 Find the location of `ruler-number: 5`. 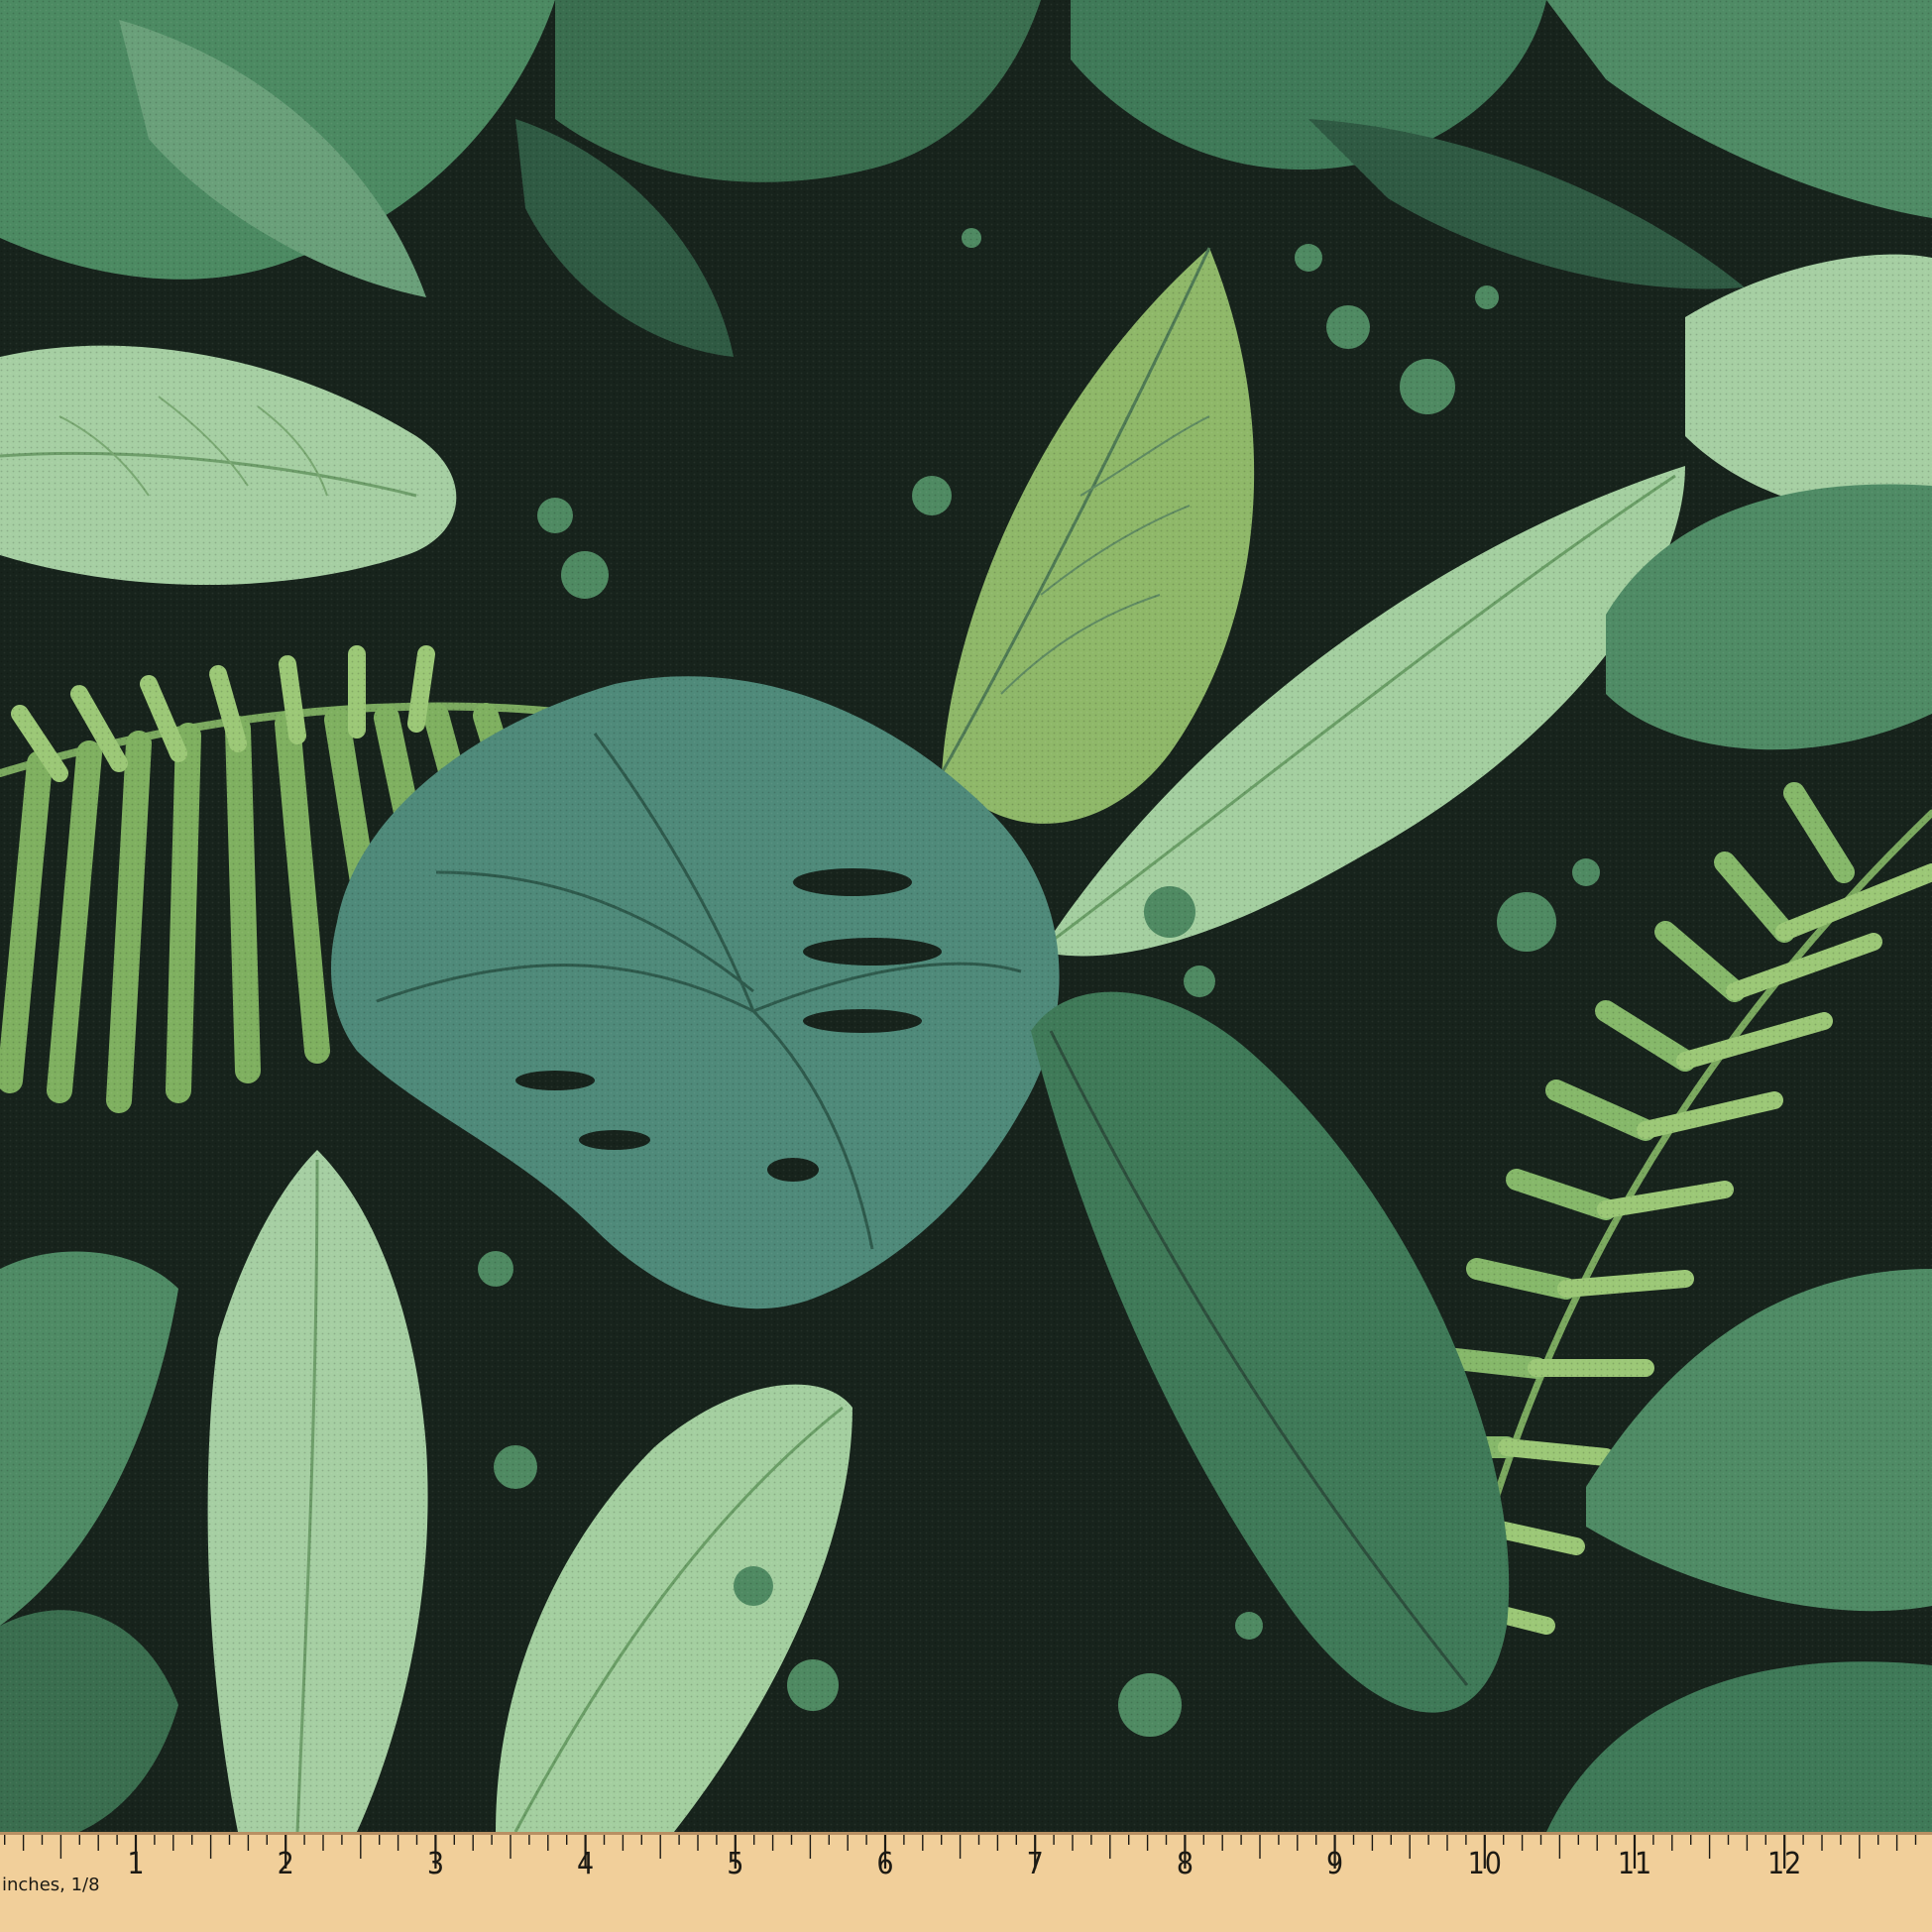

ruler-number: 5 is located at coordinates (735, 1864).